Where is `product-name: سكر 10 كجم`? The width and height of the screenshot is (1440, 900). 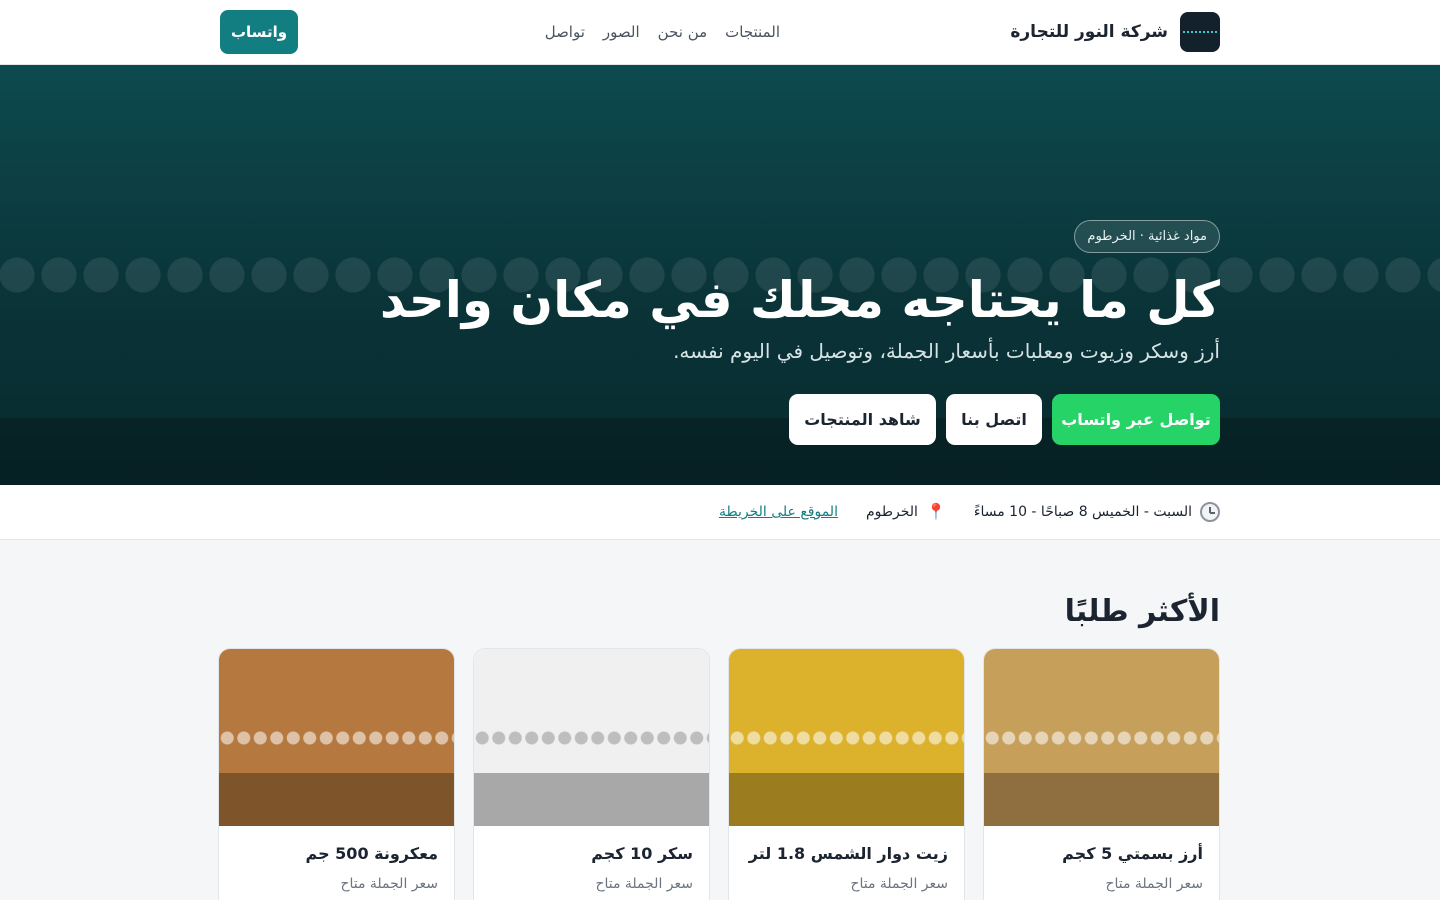
product-name: سكر 10 كجم is located at coordinates (642, 853).